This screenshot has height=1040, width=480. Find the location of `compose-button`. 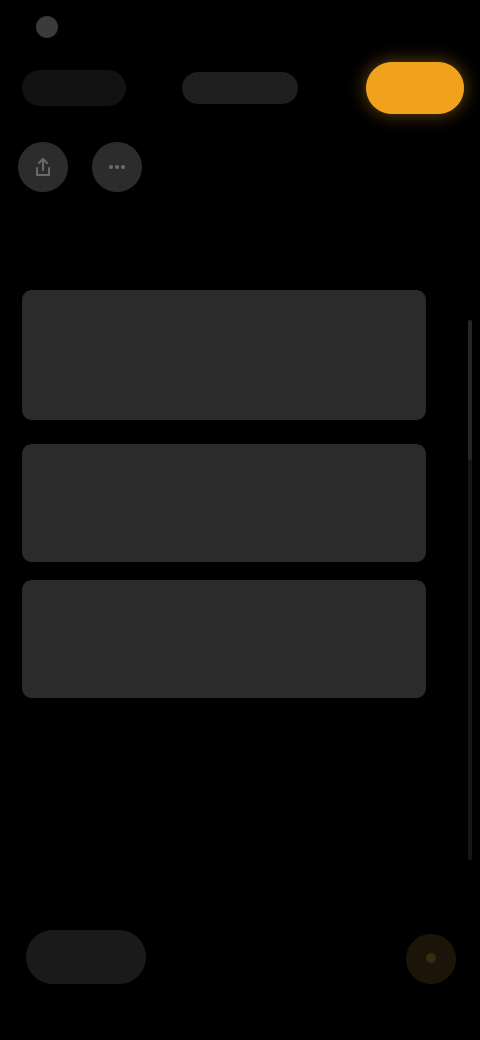

compose-button is located at coordinates (431, 959).